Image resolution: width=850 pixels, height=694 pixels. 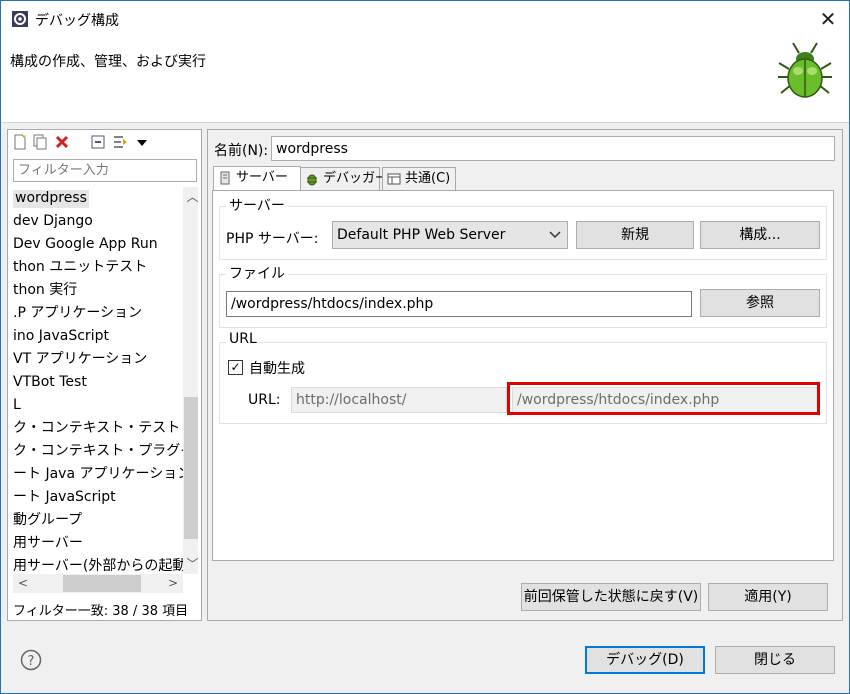 I want to click on list-item: 用サーバー(外部からの起動), so click(x=98, y=564).